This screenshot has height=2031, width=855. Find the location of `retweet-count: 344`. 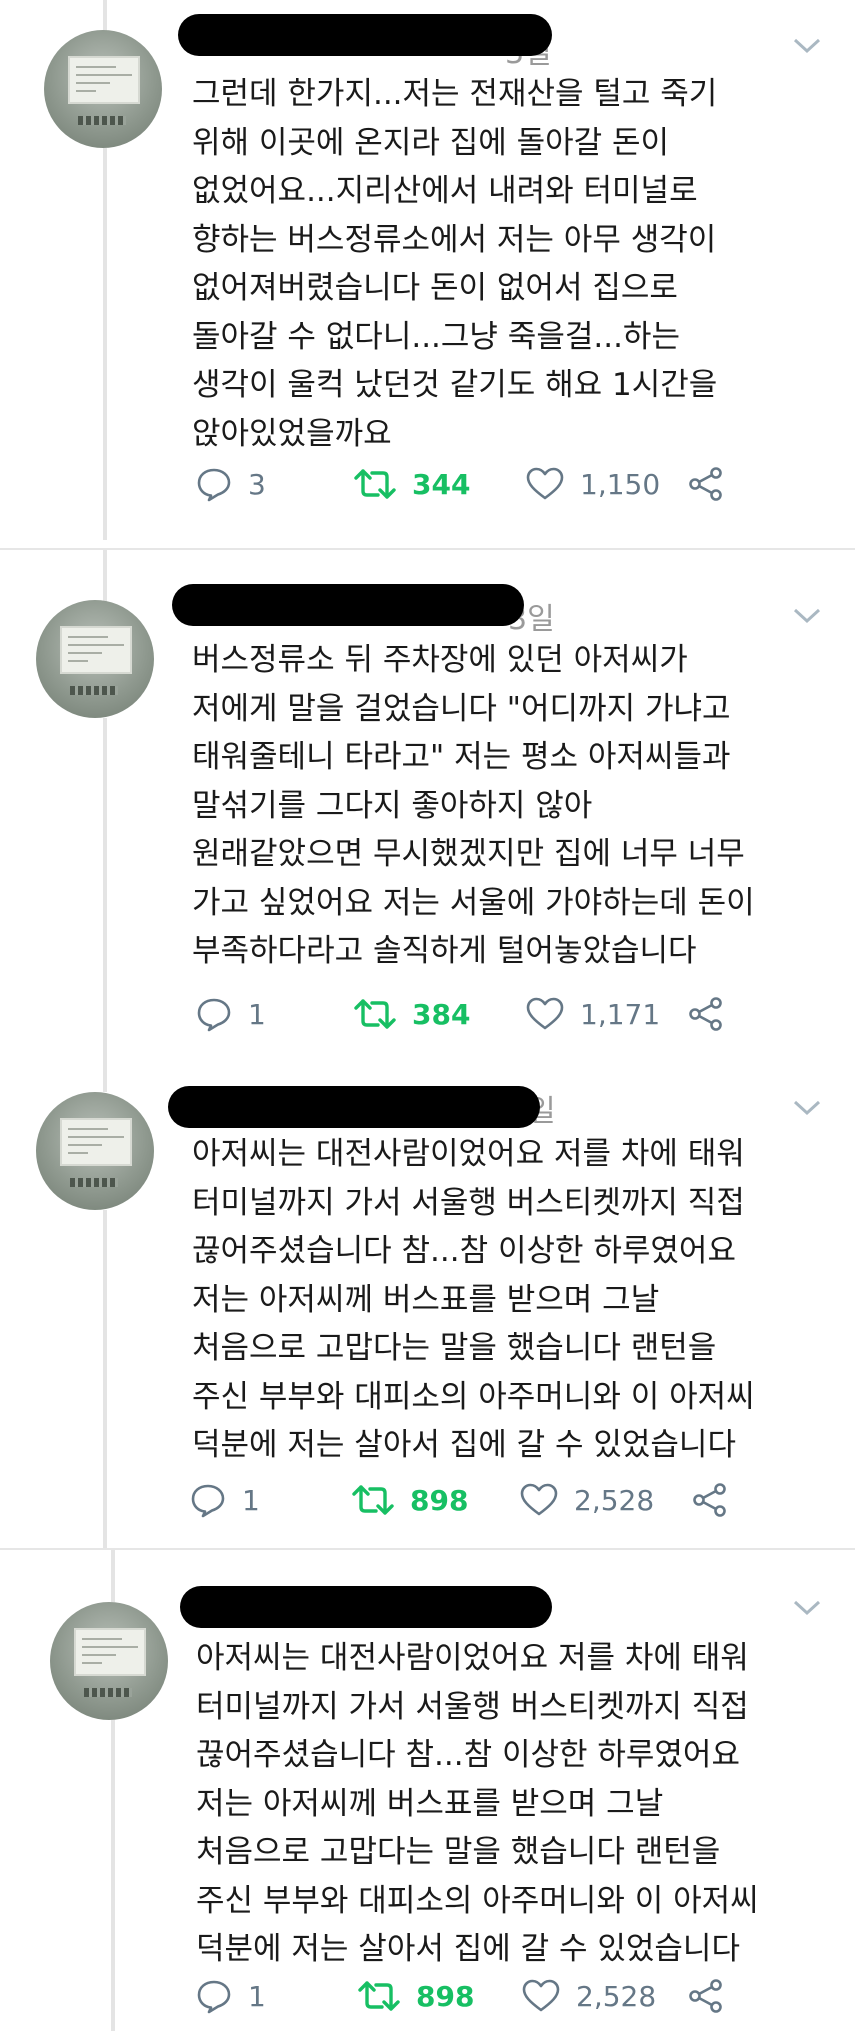

retweet-count: 344 is located at coordinates (441, 484).